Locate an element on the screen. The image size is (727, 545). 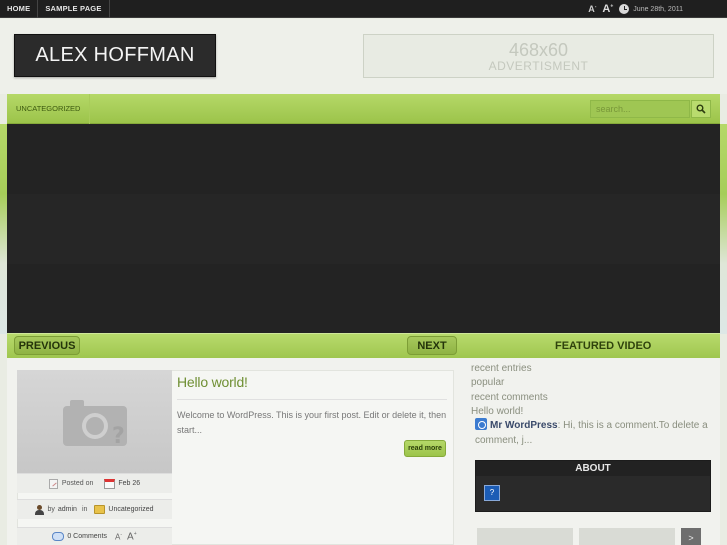
posted-on-label: Posted on is located at coordinates (77, 483).